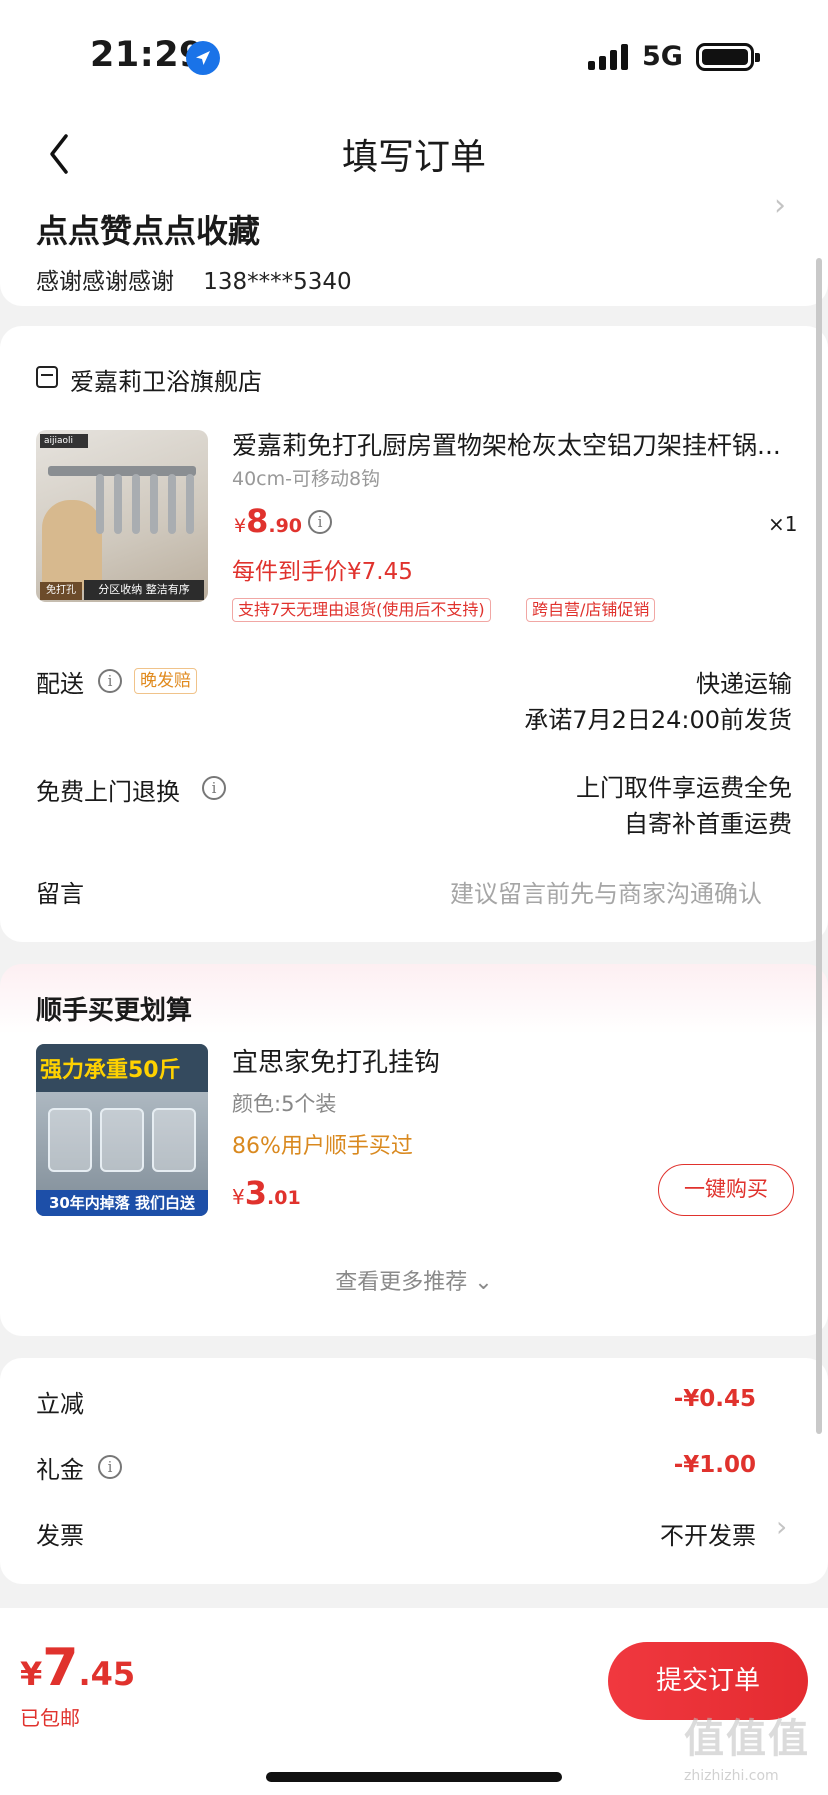 This screenshot has height=1795, width=828. I want to click on address-name: 点点赞点点收藏, so click(148, 231).